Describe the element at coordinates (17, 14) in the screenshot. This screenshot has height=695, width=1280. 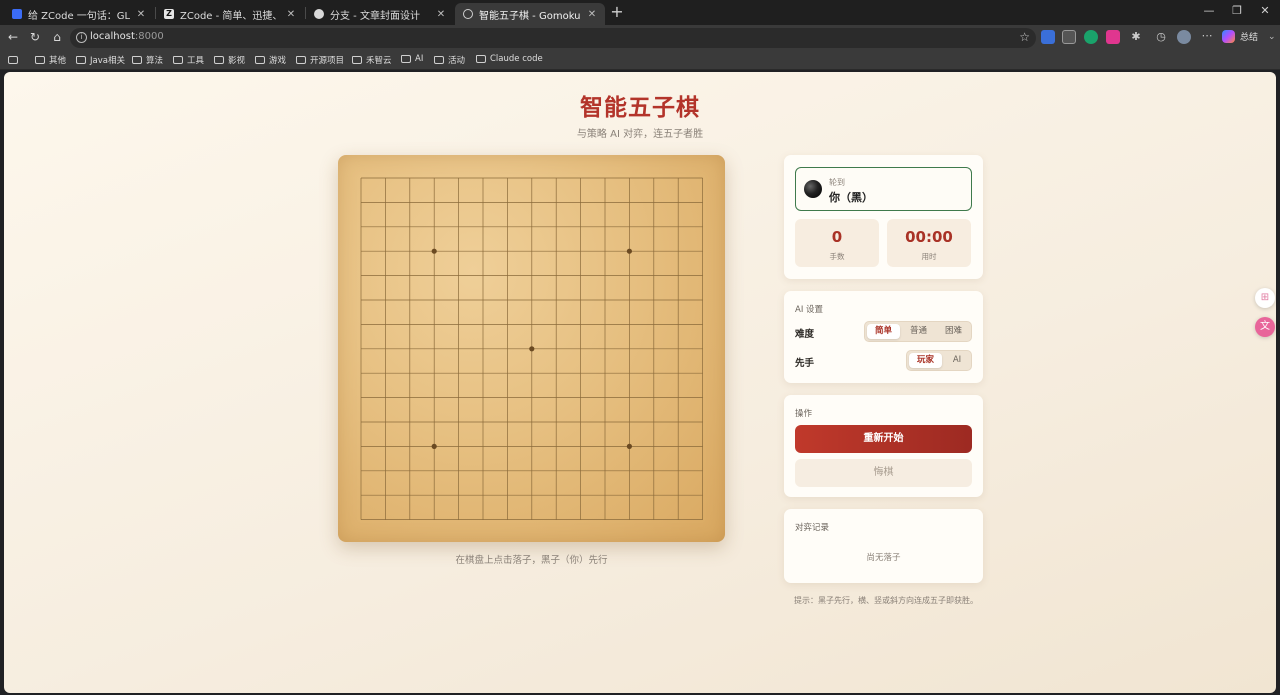
I see `document-favicon-icon` at that location.